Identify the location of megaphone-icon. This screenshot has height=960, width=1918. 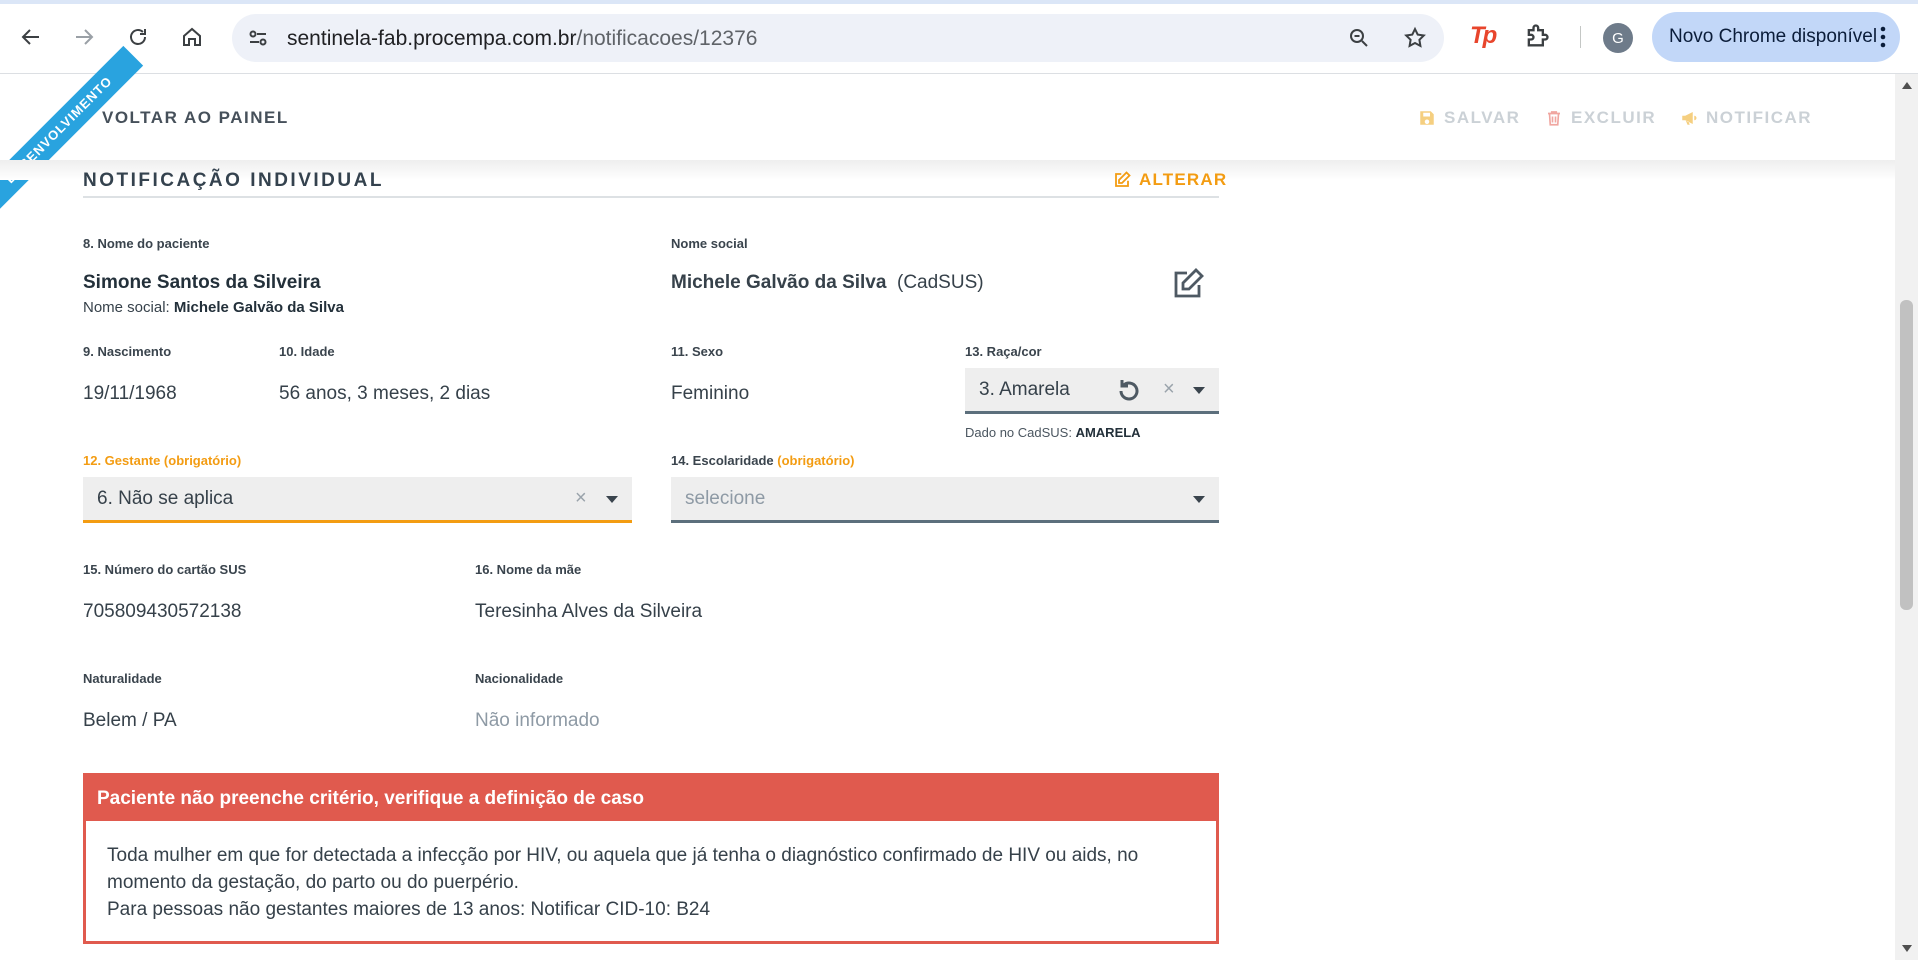
(1689, 118).